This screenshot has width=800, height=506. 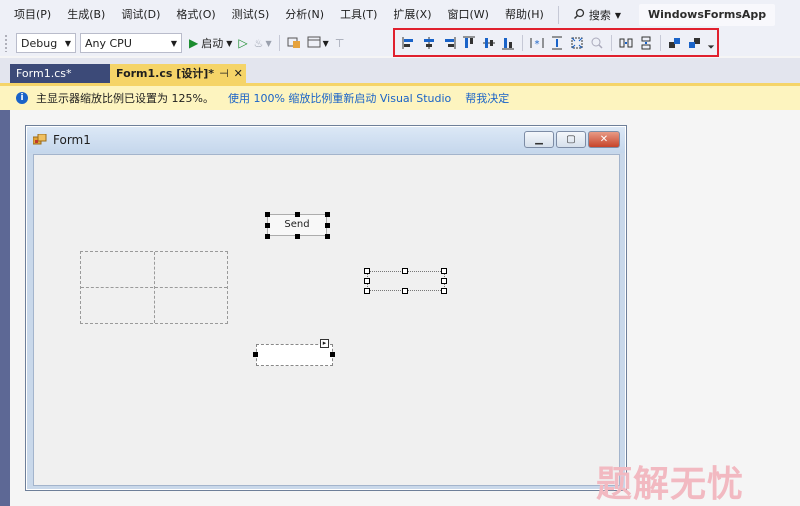 I want to click on maximize-icon: ▢, so click(x=571, y=139).